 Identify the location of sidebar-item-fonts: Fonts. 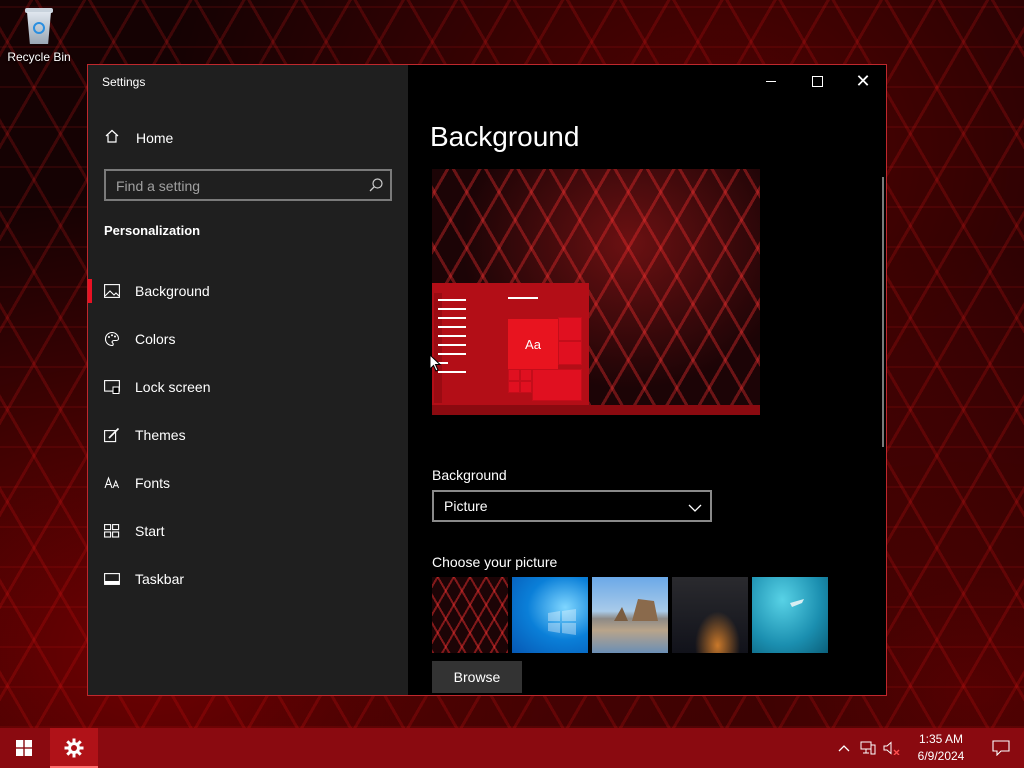
(248, 483).